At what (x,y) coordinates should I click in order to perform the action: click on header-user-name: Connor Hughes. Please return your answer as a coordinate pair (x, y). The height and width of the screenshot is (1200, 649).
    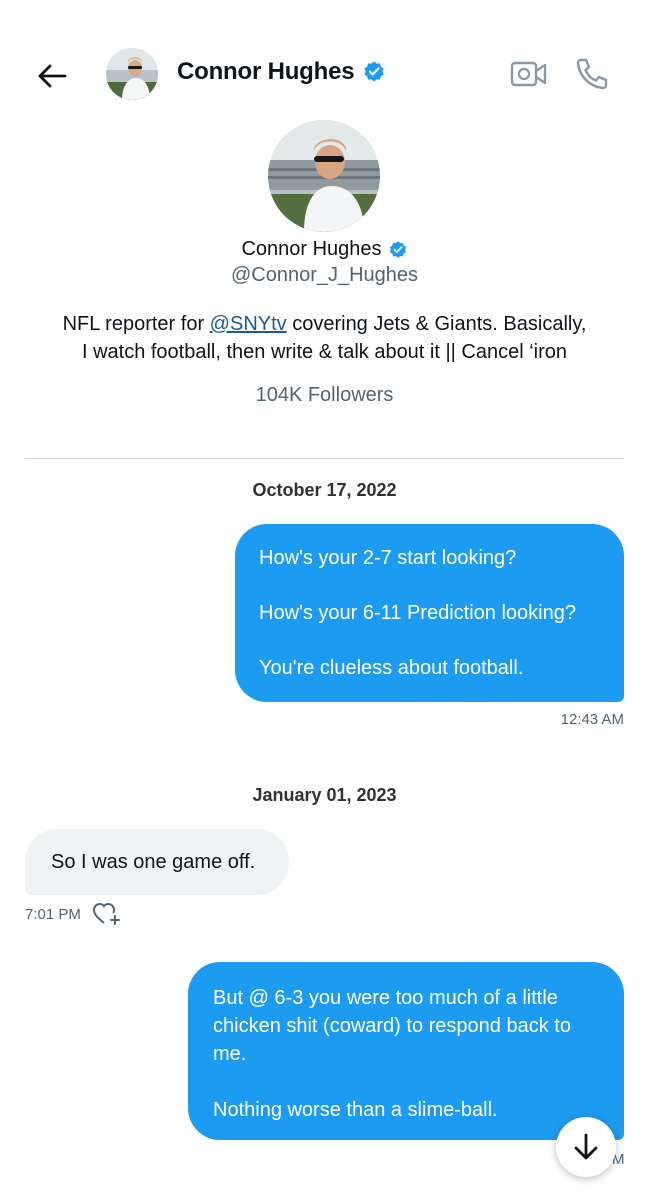
    Looking at the image, I should click on (281, 72).